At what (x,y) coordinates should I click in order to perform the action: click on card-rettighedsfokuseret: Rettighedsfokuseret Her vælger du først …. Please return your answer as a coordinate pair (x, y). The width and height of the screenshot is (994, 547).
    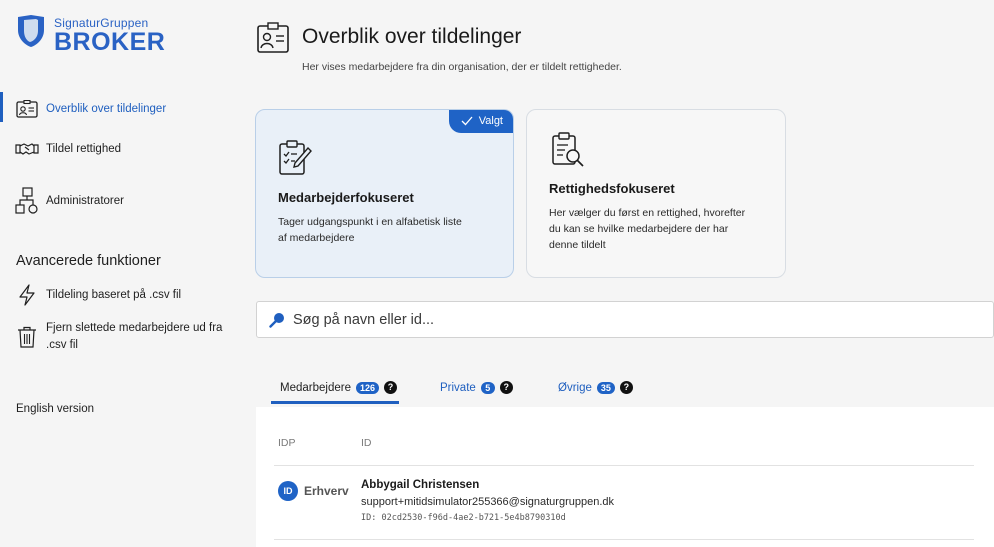
    Looking at the image, I should click on (656, 193).